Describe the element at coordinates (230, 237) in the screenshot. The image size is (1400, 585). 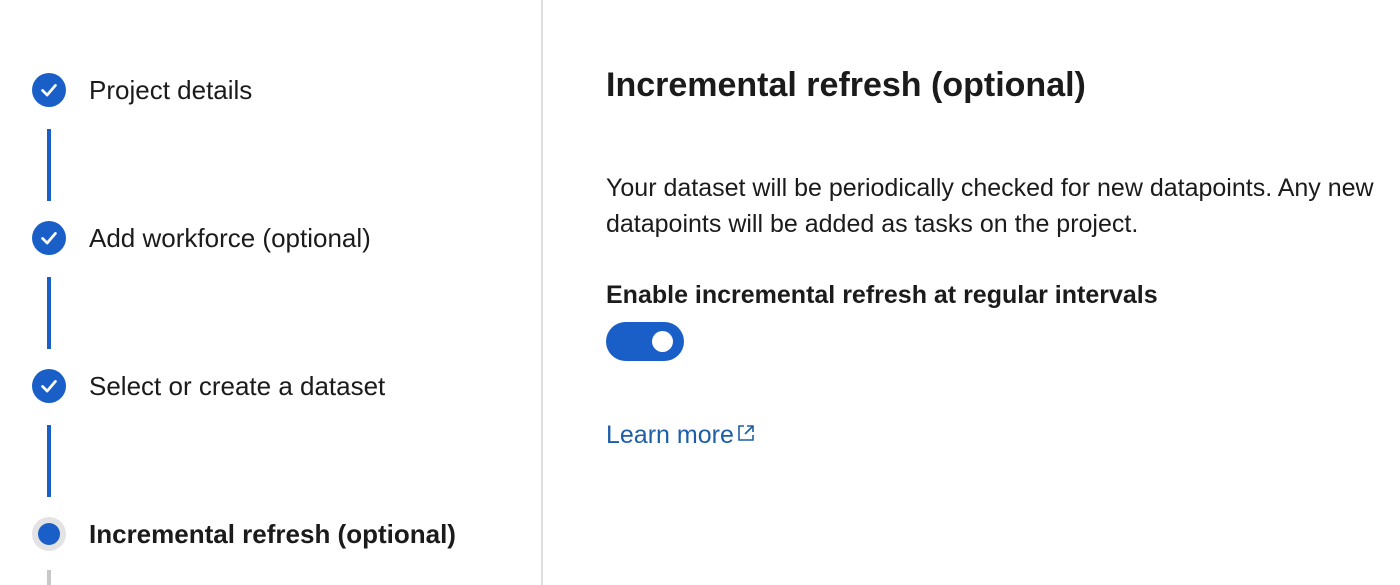
I see `step-label: Add workforce (optional)` at that location.